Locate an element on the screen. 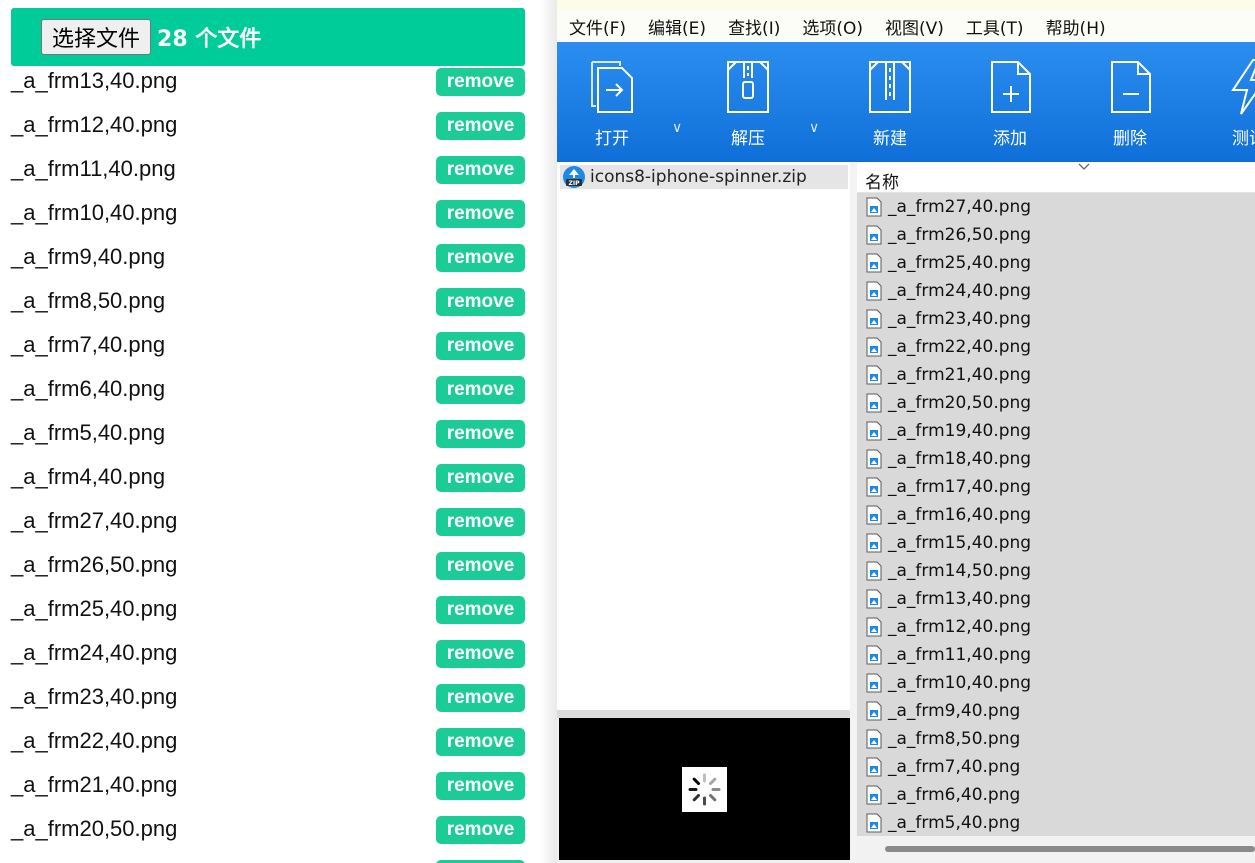 This screenshot has height=863, width=1255. archive-file-name: _a_frm23,40.png is located at coordinates (960, 319).